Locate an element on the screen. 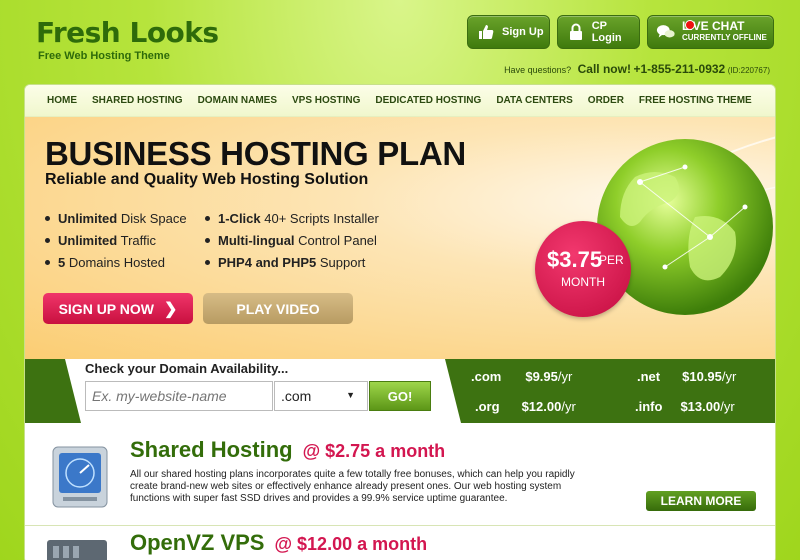  feature-item: Multi-lingual Control Panel is located at coordinates (291, 240).